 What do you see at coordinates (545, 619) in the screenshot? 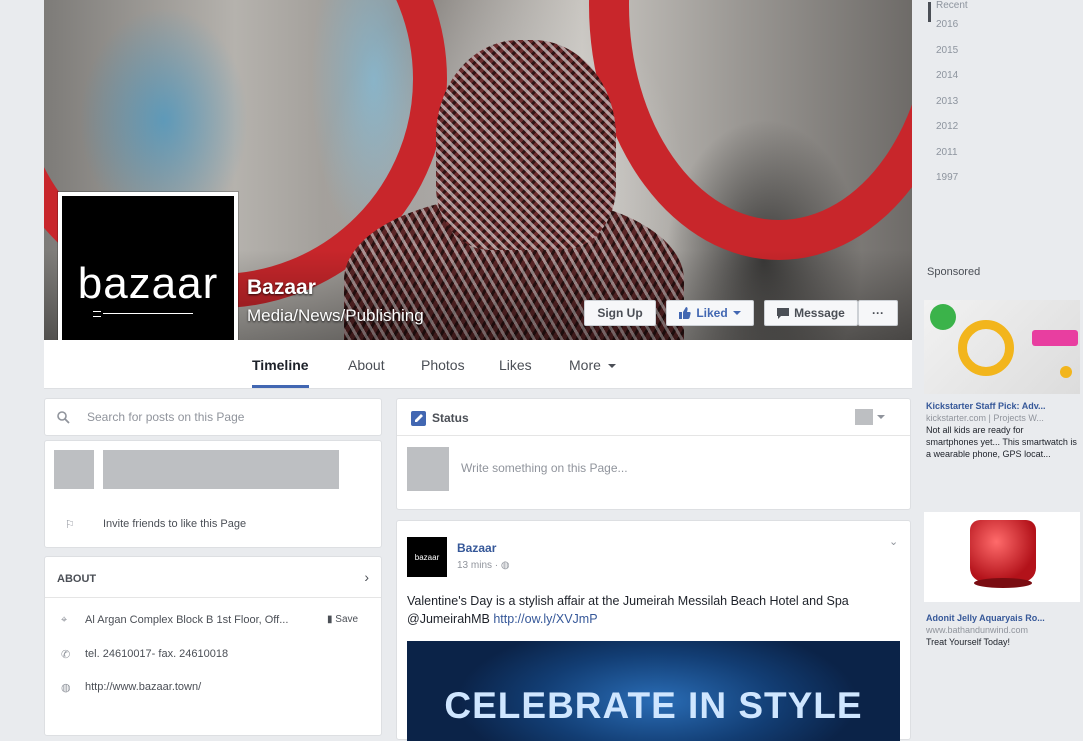
I see `post-link: http://ow.ly/XVJmP` at bounding box center [545, 619].